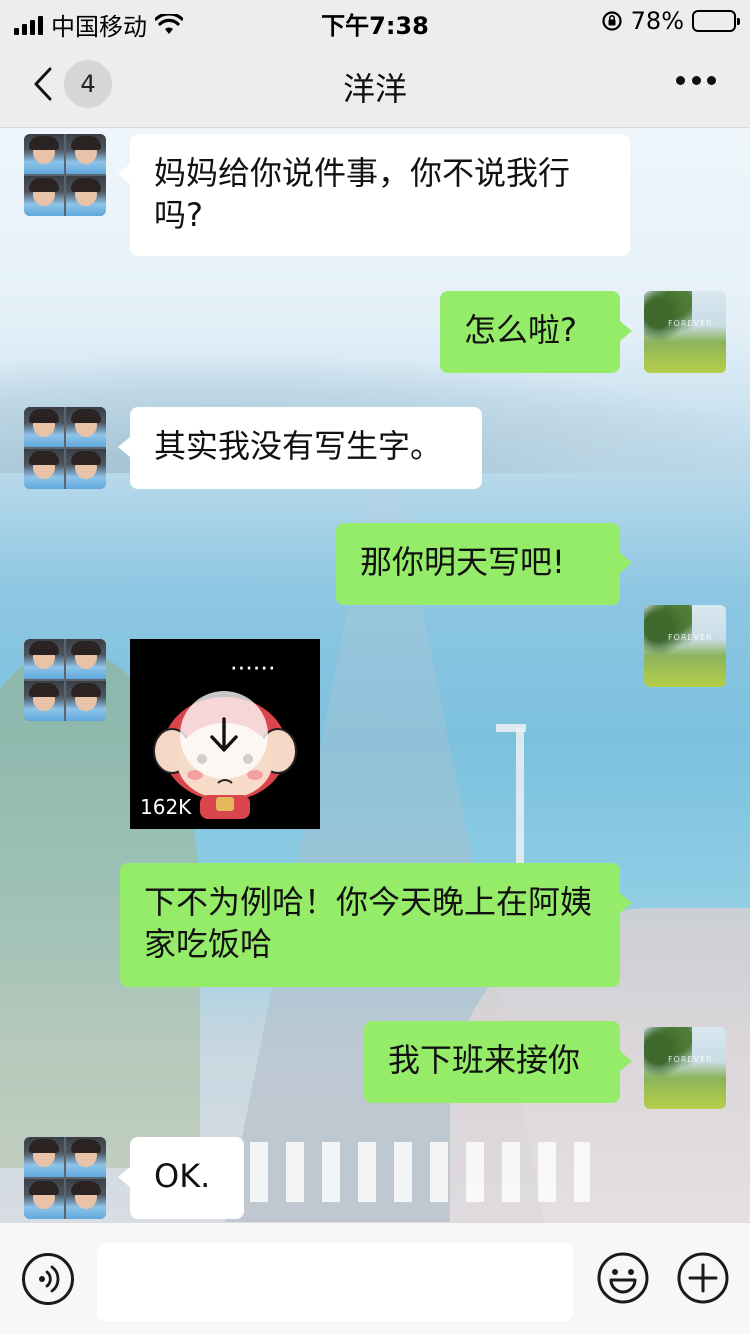 This screenshot has height=1334, width=750. What do you see at coordinates (716, 21) in the screenshot?
I see `battery-icon` at bounding box center [716, 21].